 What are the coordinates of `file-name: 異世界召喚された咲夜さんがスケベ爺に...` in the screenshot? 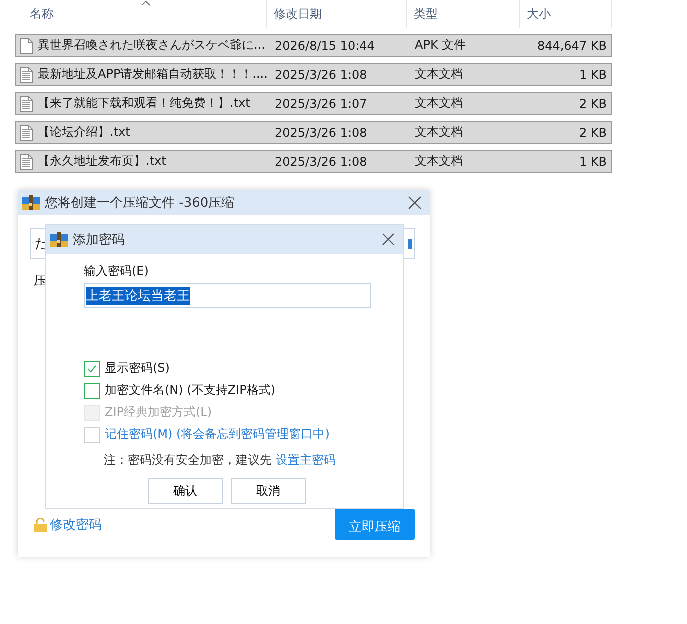 It's located at (152, 45).